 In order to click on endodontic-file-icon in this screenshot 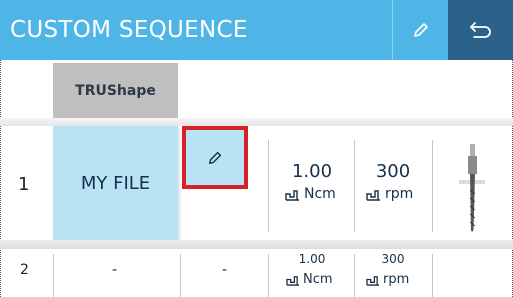, I will do `click(472, 188)`.